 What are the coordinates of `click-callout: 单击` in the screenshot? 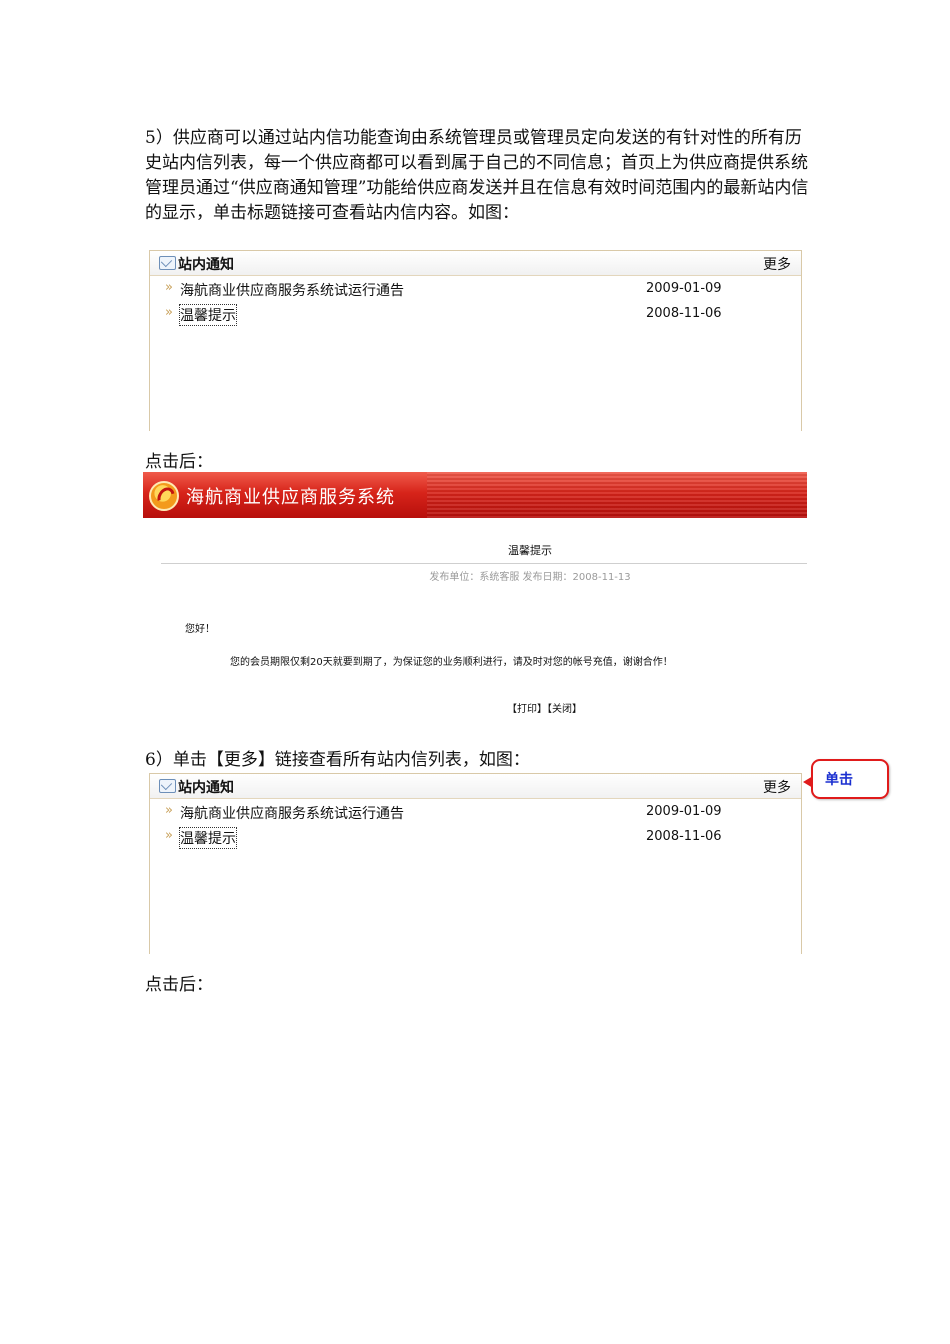 It's located at (846, 779).